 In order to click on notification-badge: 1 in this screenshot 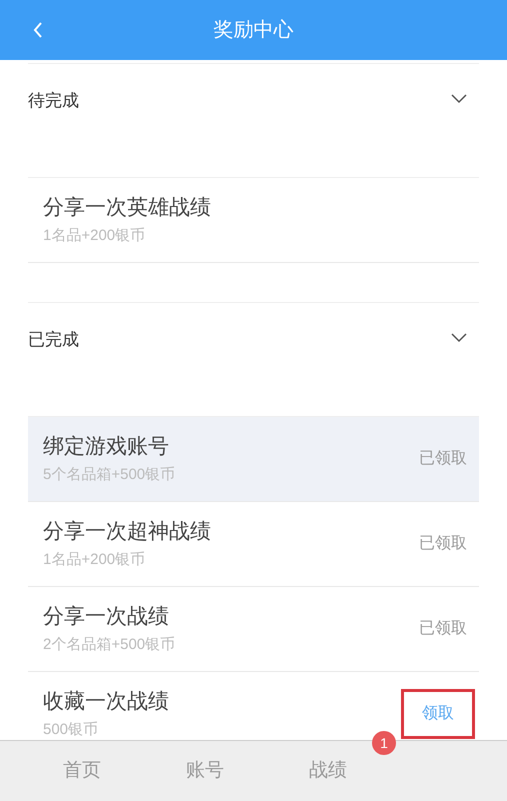, I will do `click(384, 743)`.